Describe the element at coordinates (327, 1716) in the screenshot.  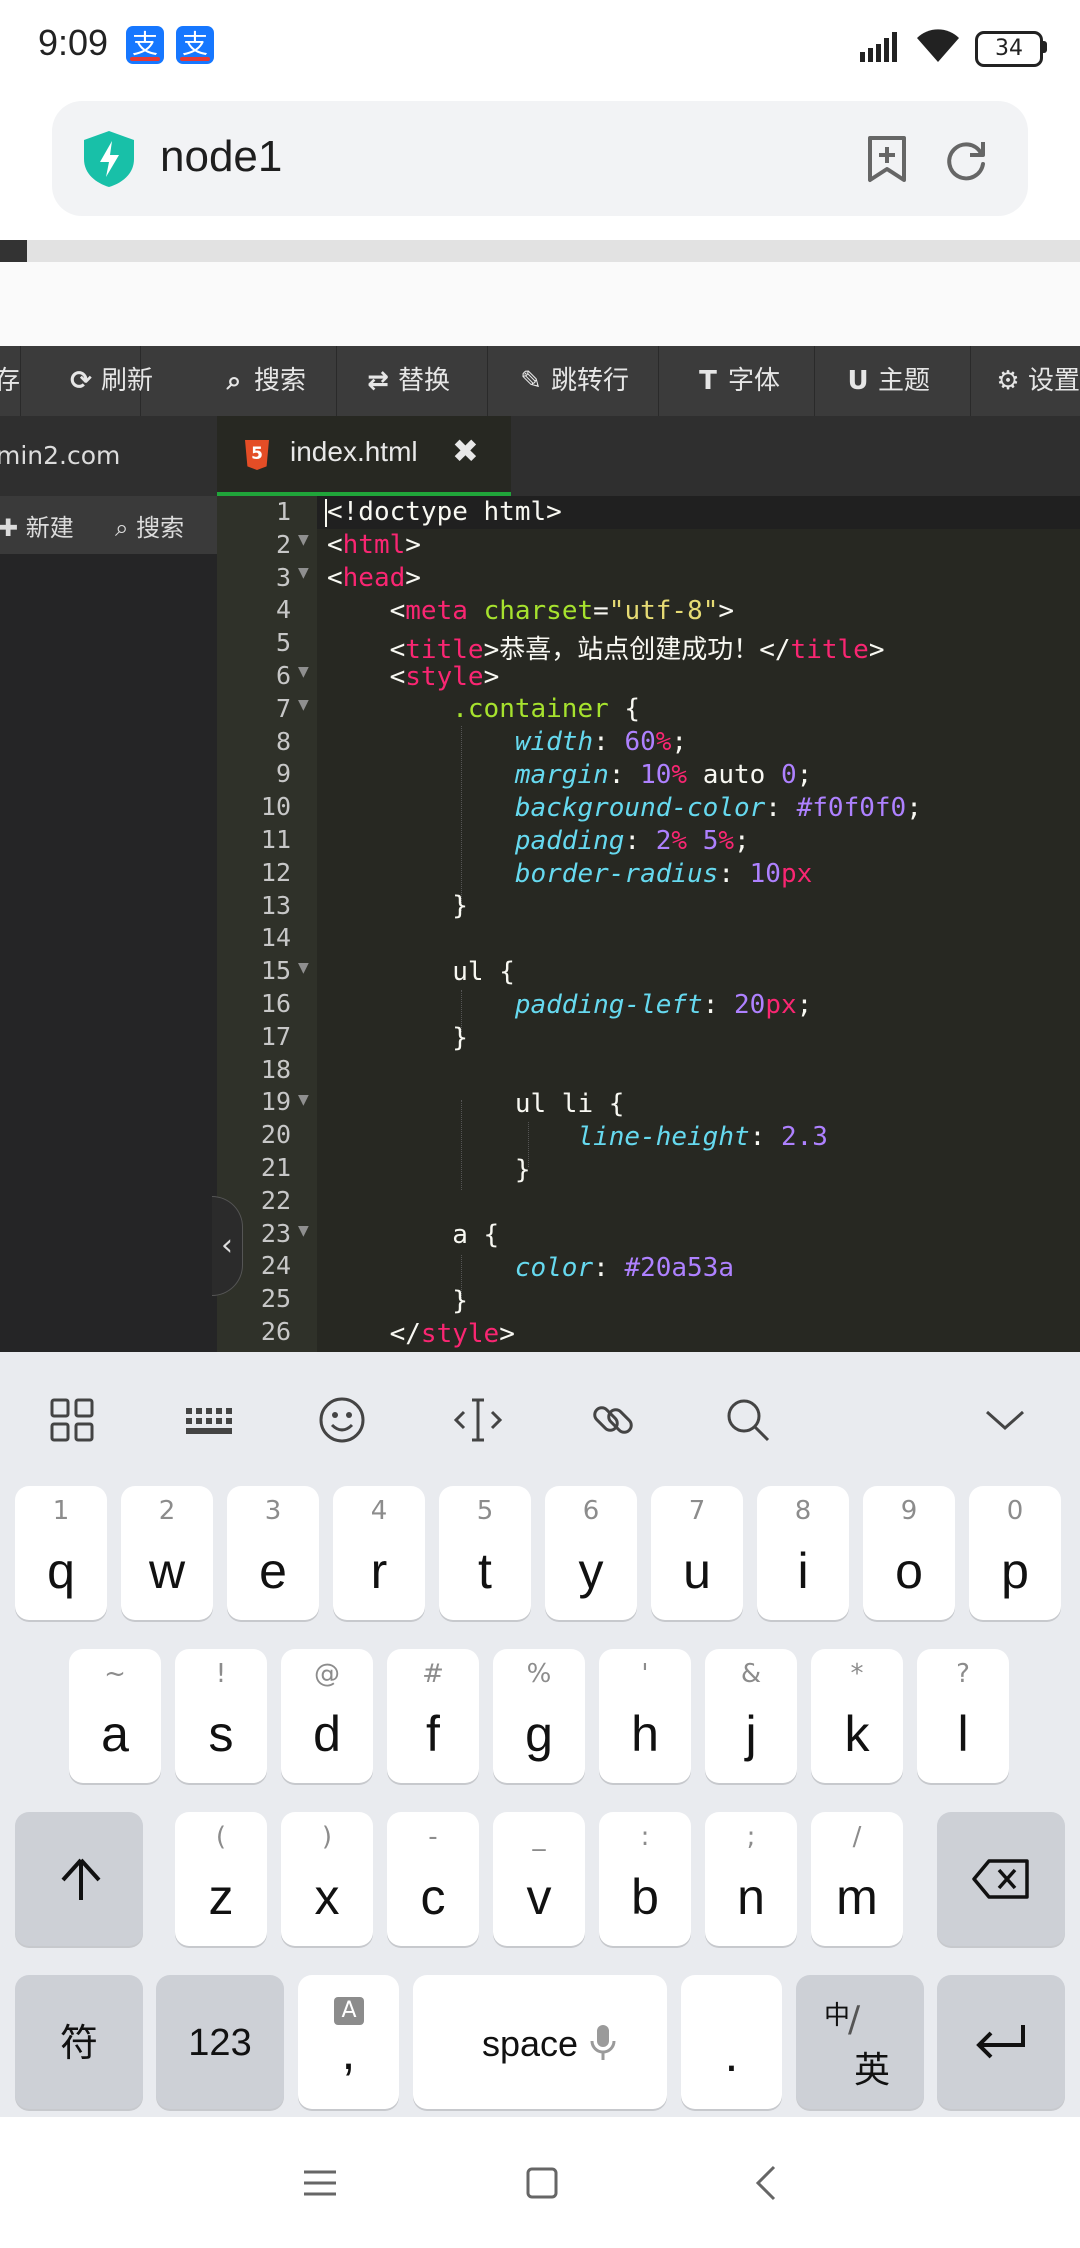
I see `key-d: @ d` at that location.